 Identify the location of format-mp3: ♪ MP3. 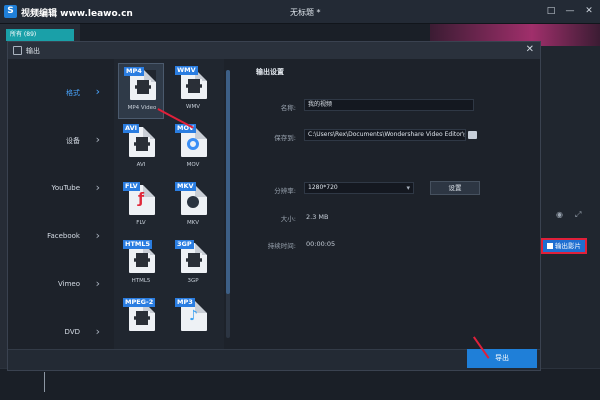
(193, 322).